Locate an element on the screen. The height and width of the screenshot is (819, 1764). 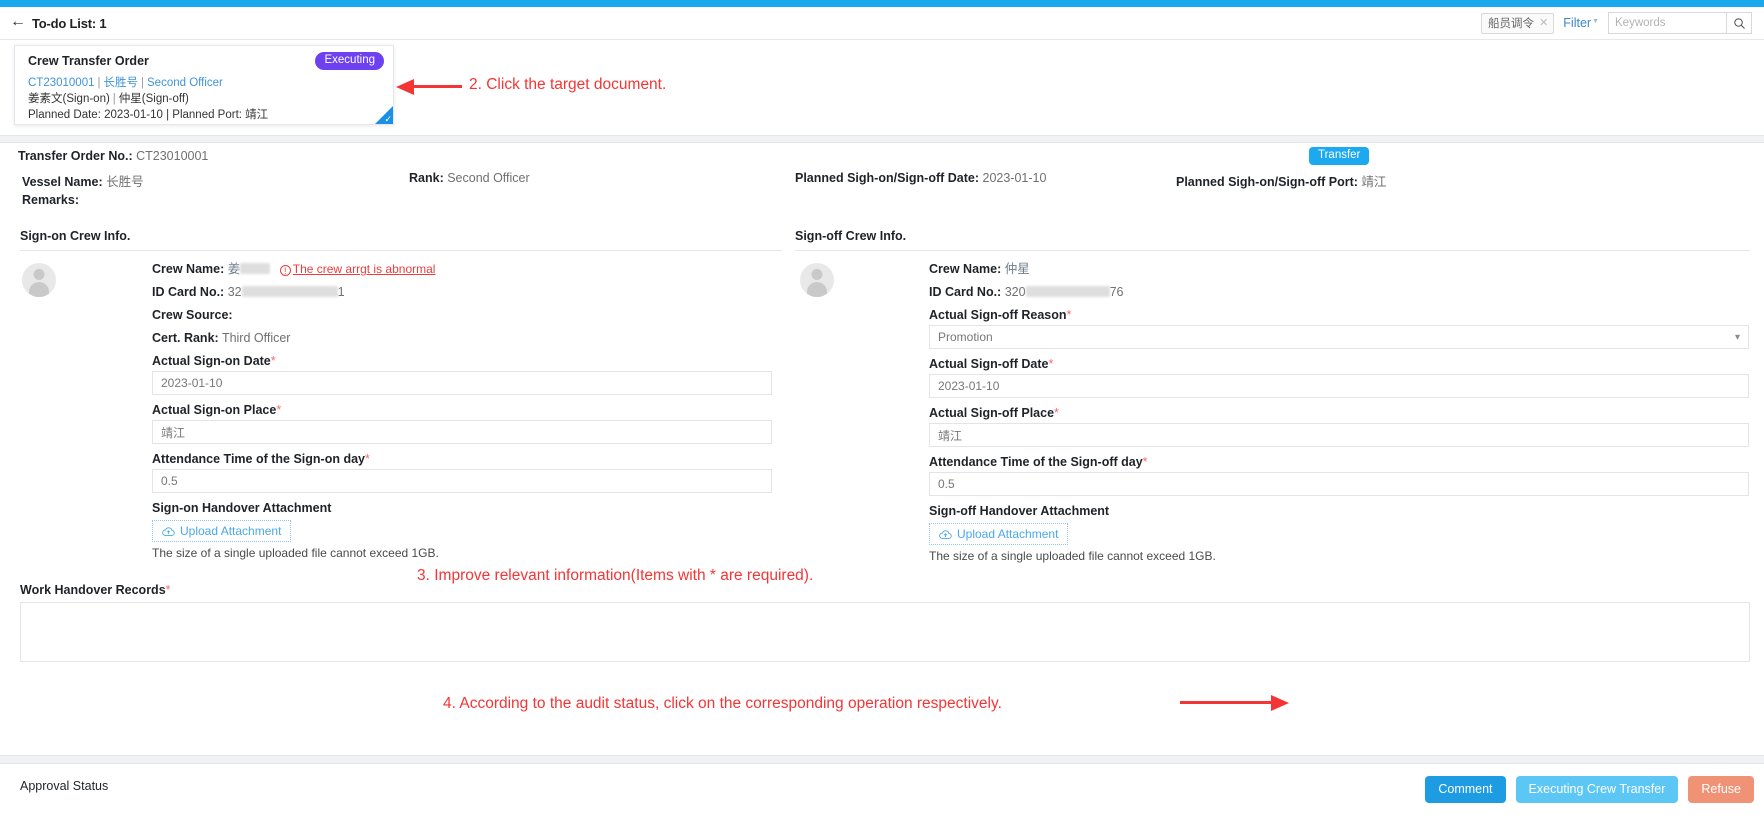
filter-tag-chip: 船员调令 ✕ is located at coordinates (1518, 23).